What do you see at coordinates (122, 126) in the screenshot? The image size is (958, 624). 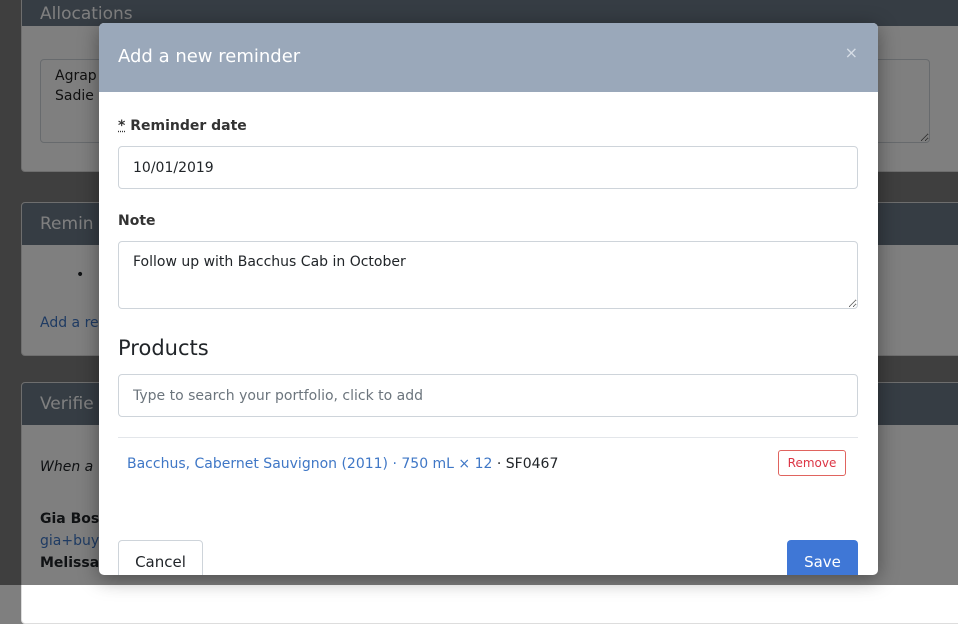 I see `required-mark: *` at bounding box center [122, 126].